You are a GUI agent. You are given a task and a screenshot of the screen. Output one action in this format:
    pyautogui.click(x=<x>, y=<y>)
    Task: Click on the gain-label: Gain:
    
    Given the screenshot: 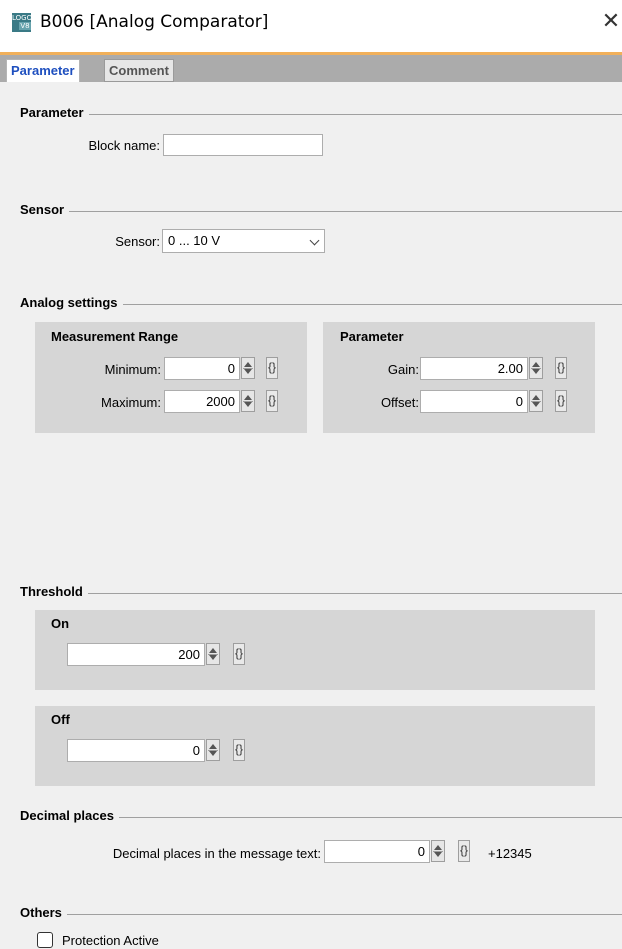 What is the action you would take?
    pyautogui.click(x=403, y=369)
    